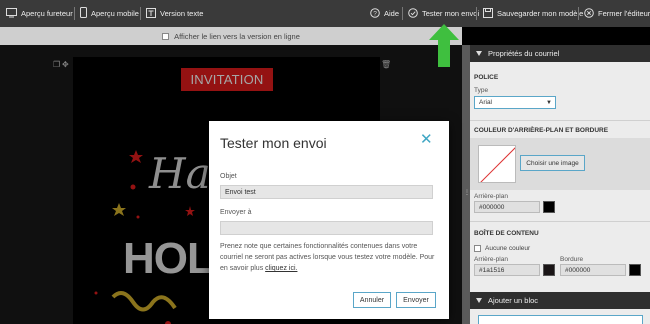  I want to click on choose-image-button: Choisir une image, so click(552, 163).